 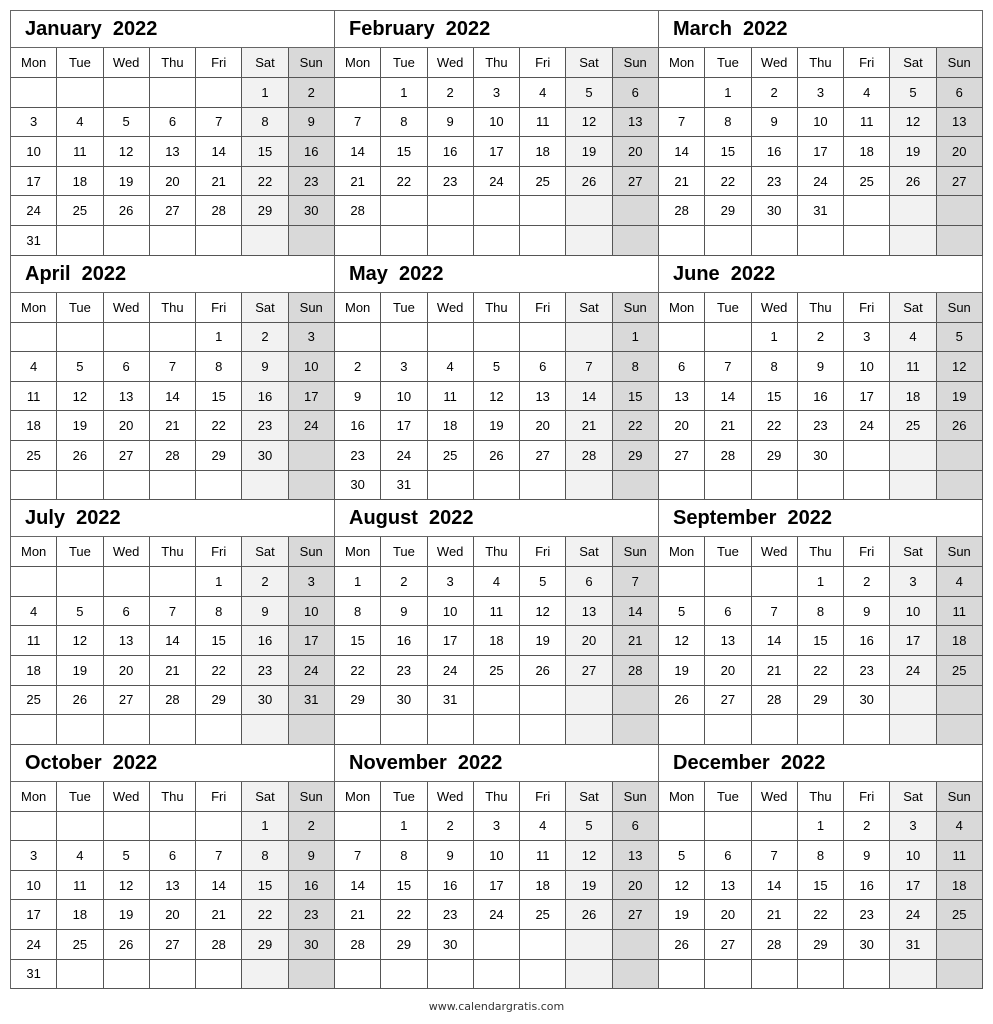 What do you see at coordinates (497, 856) in the screenshot?
I see `week-row: 7 8 9 10 11 12 13` at bounding box center [497, 856].